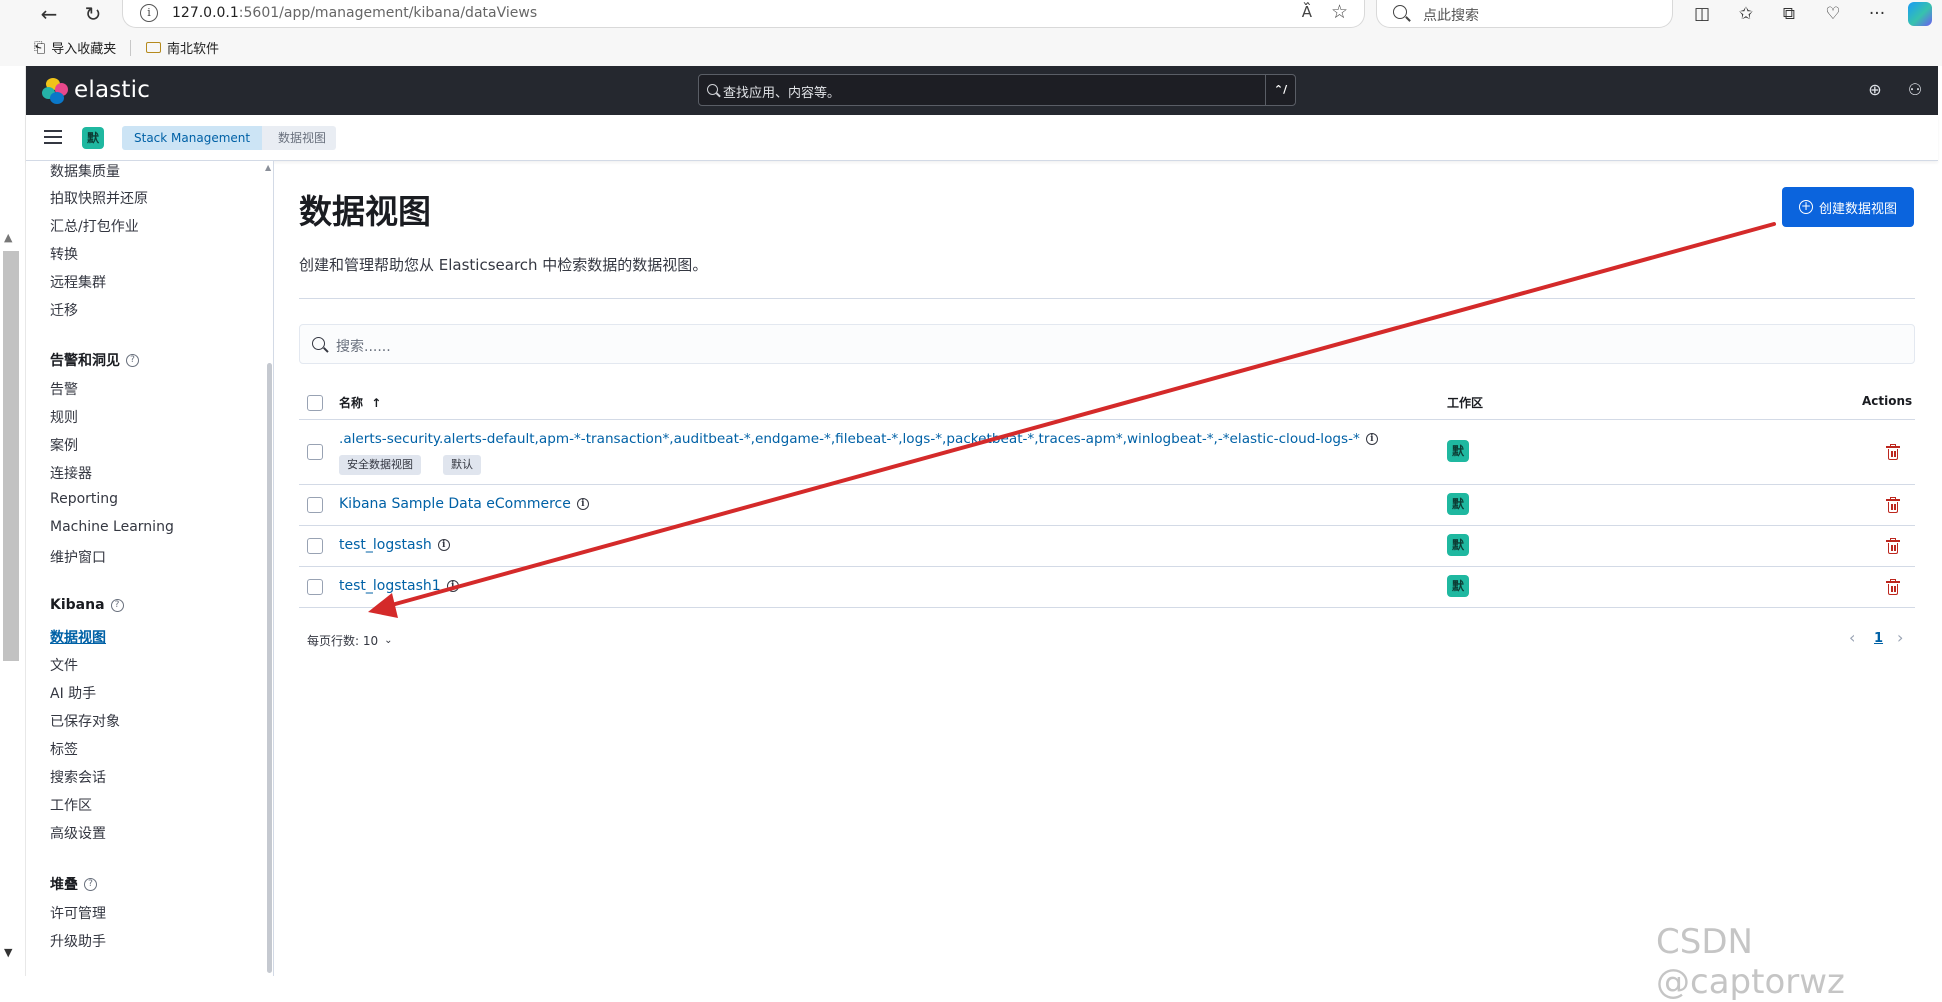  Describe the element at coordinates (11, 456) in the screenshot. I see `page-scrollbar-thumb` at that location.